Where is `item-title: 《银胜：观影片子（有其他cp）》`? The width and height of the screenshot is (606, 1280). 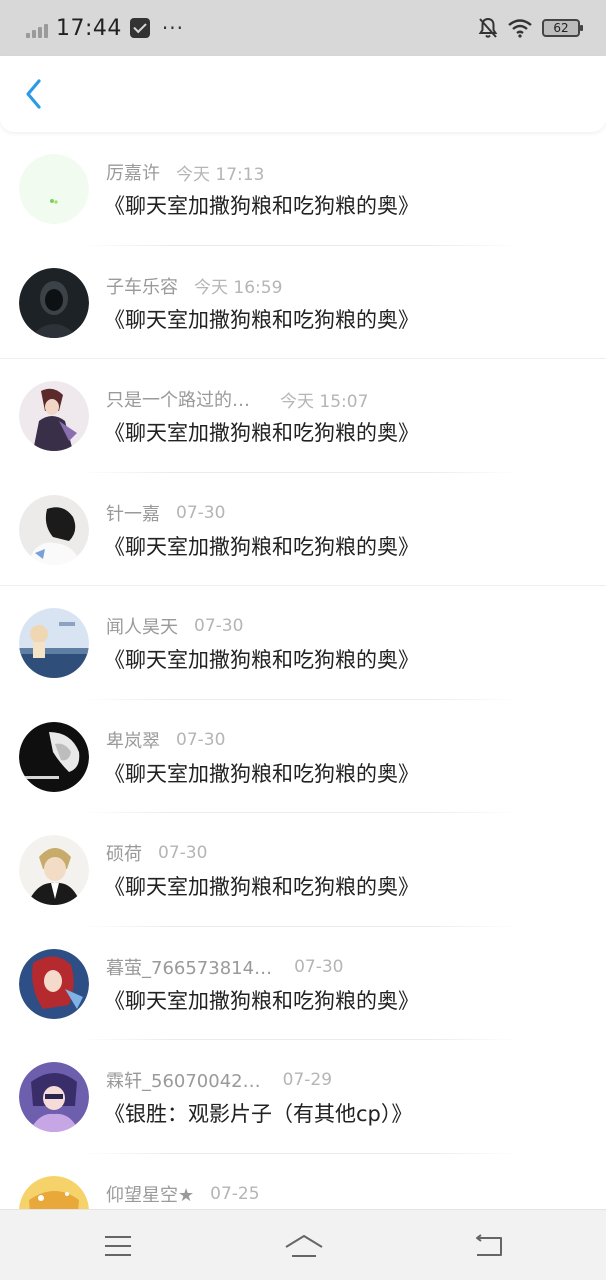 item-title: 《银胜：观影片子（有其他cp）》 is located at coordinates (258, 1114).